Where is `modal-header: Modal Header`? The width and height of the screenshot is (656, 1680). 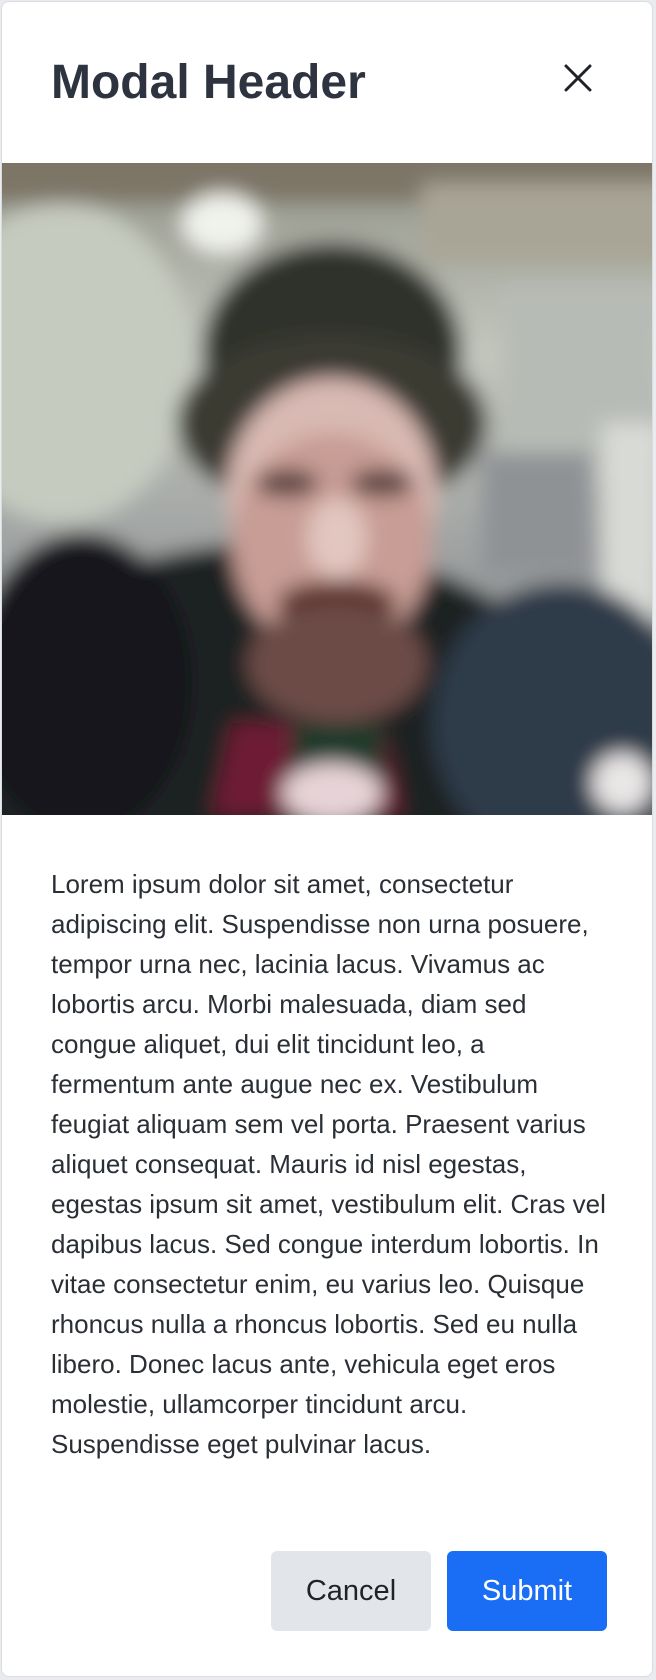
modal-header: Modal Header is located at coordinates (327, 82).